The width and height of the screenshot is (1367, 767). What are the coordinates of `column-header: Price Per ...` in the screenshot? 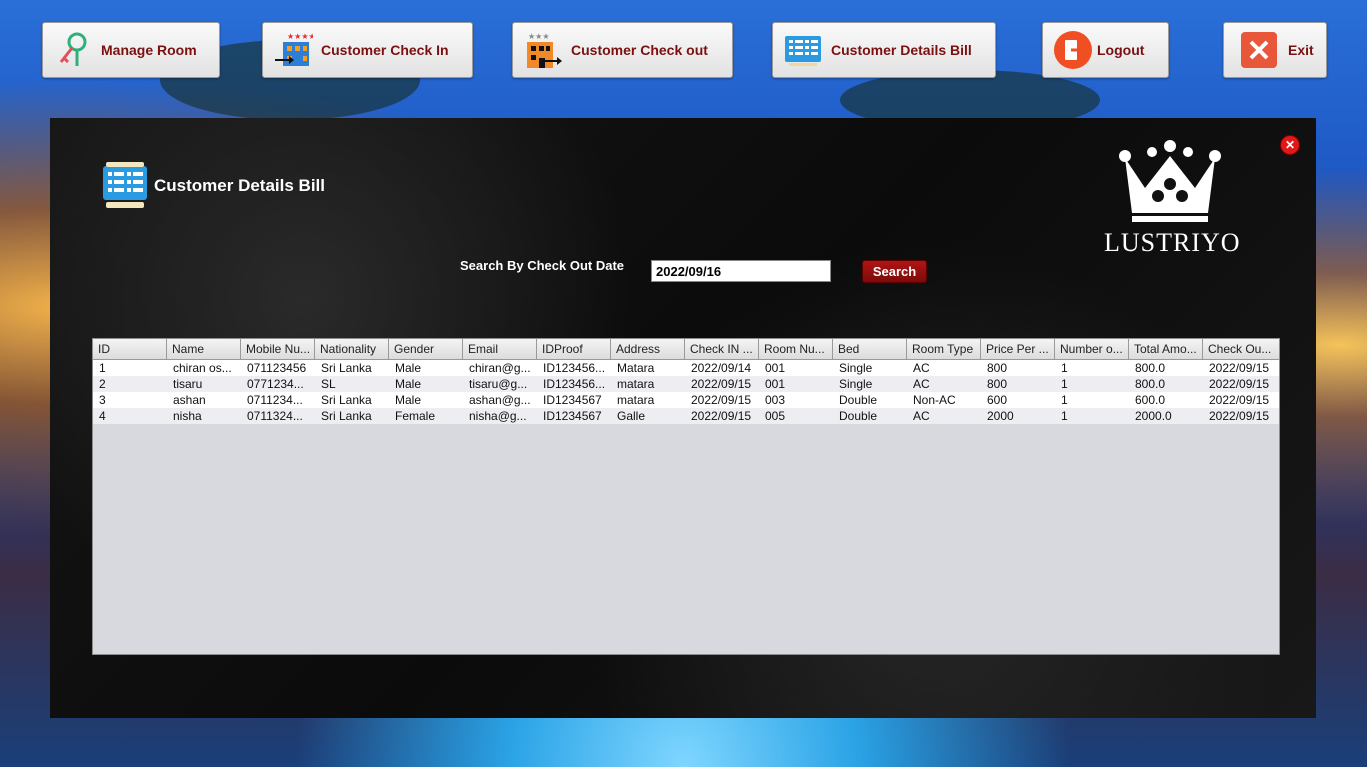 It's located at (1018, 349).